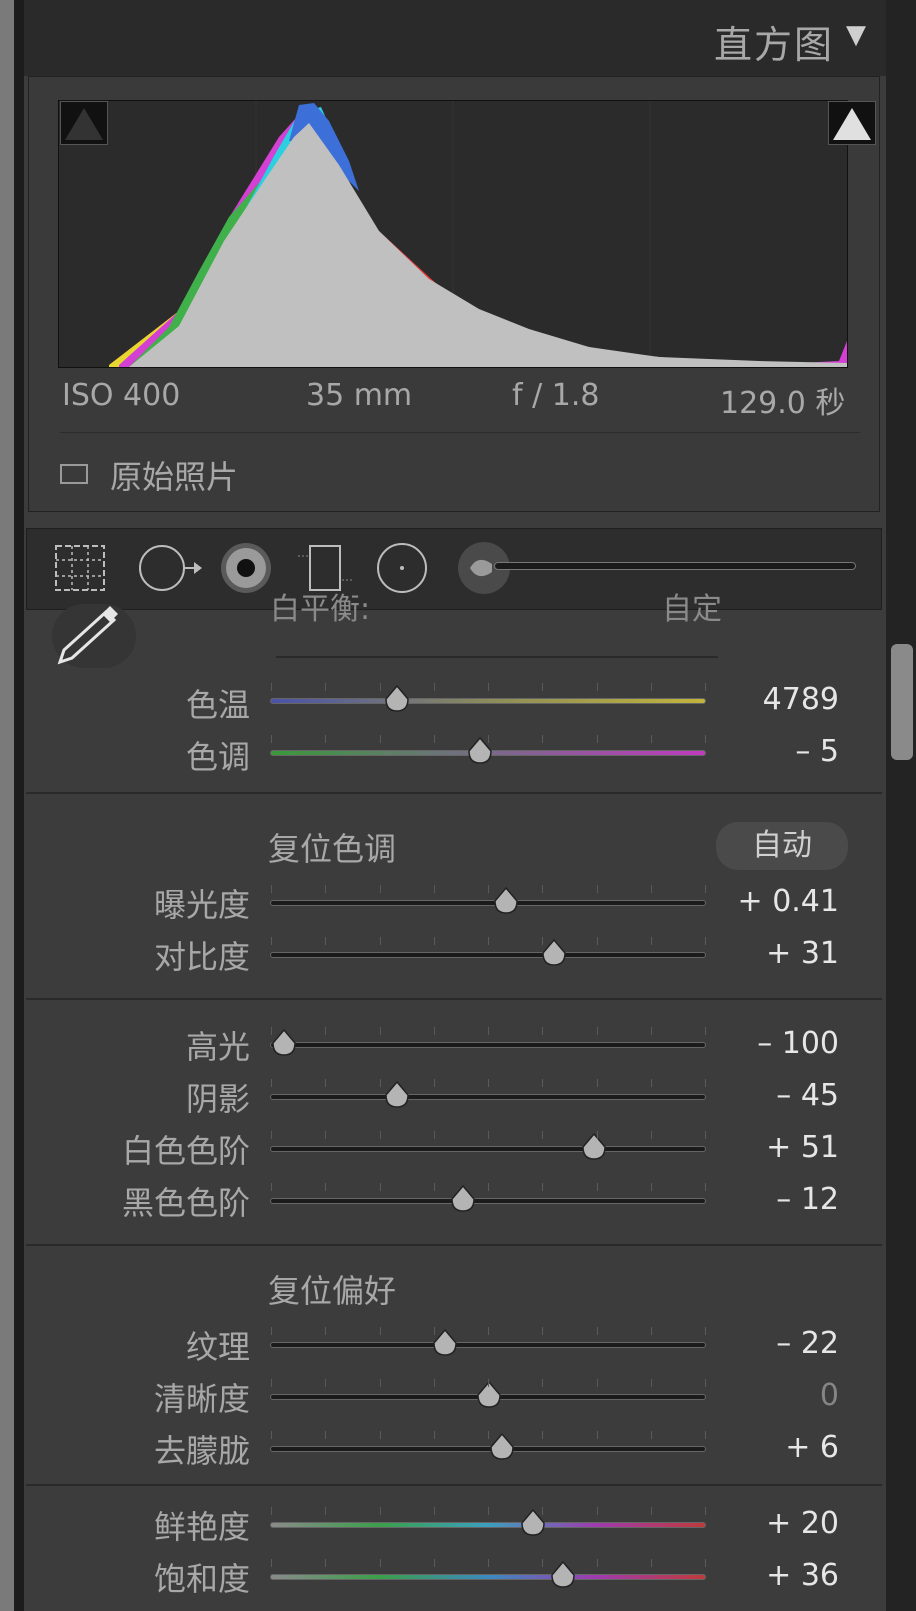 The width and height of the screenshot is (916, 1611). What do you see at coordinates (332, 847) in the screenshot?
I see `reset-tone-label: 复位色调` at bounding box center [332, 847].